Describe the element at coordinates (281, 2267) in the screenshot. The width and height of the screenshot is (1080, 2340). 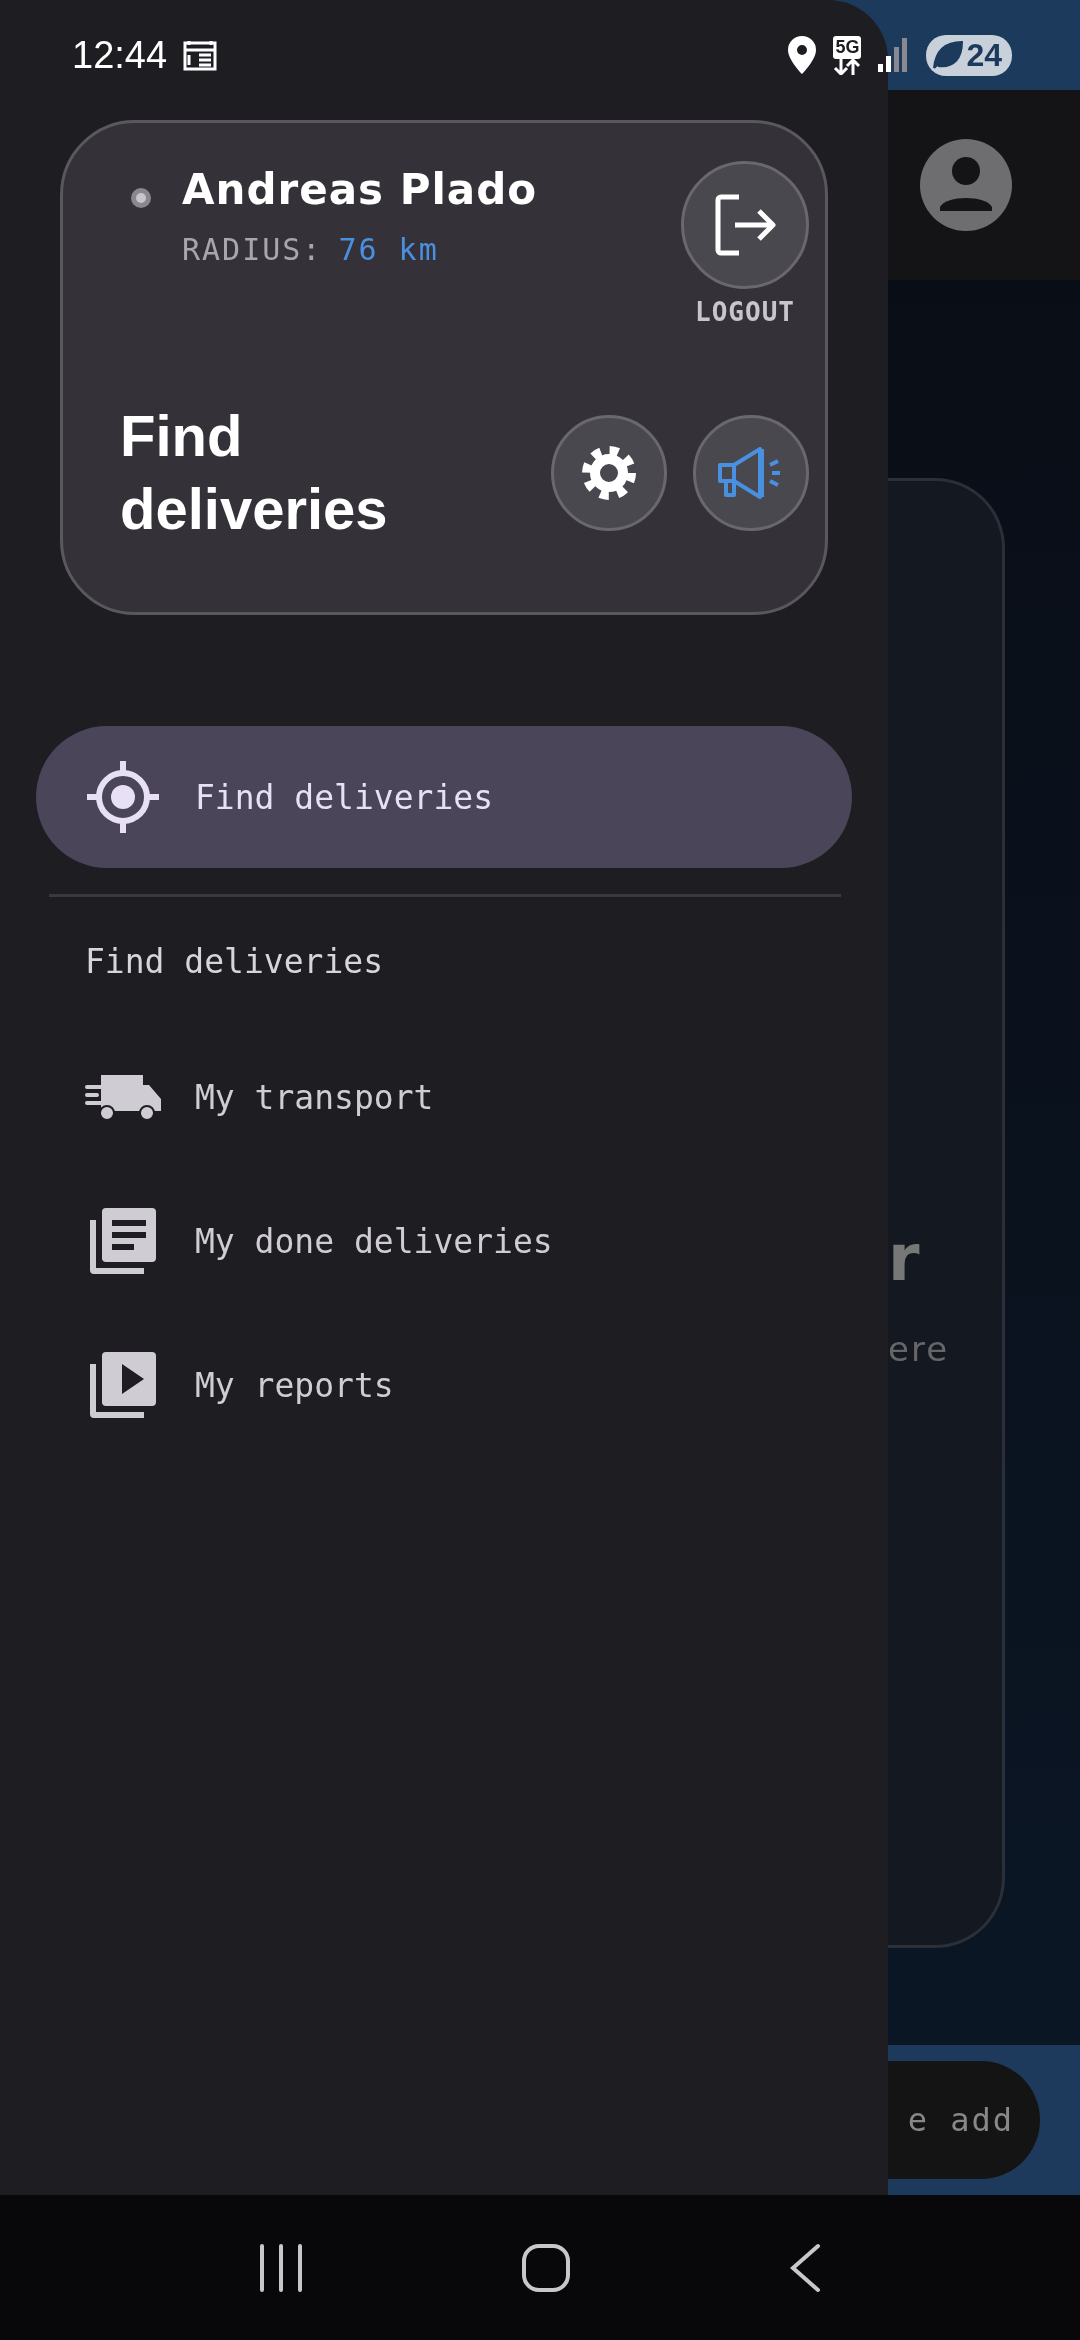
I see `recent-apps-icon` at that location.